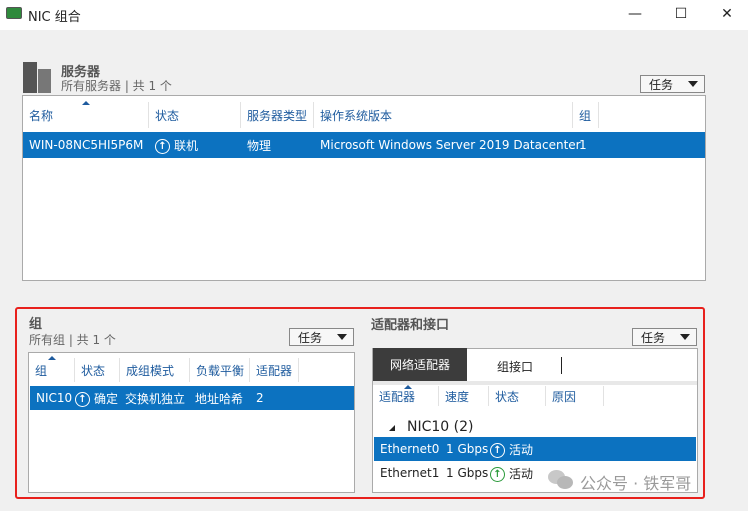 This screenshot has width=748, height=511. I want to click on col-team: 组, so click(52, 370).